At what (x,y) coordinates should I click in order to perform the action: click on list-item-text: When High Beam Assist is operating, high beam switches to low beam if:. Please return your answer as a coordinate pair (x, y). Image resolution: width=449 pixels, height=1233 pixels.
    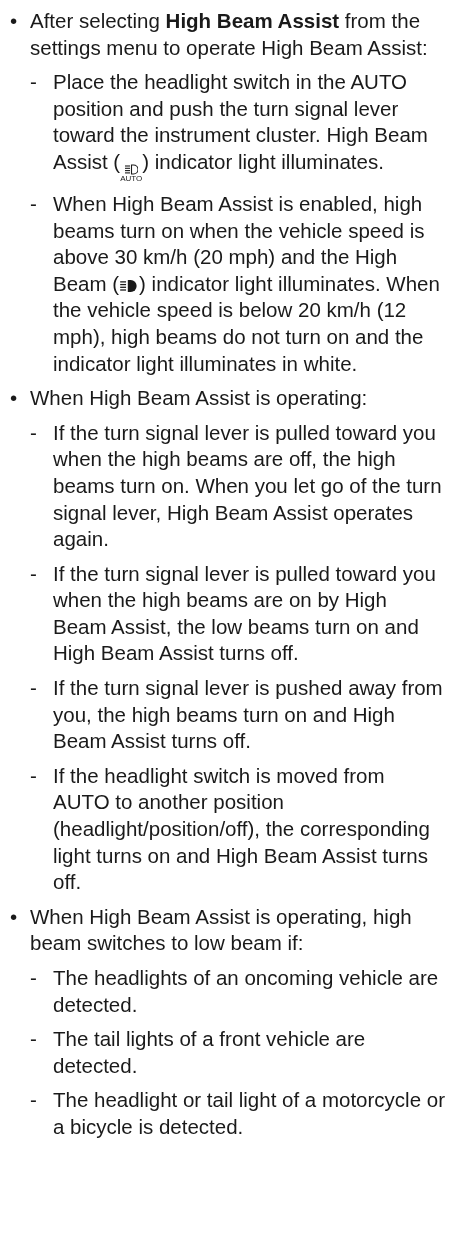
    Looking at the image, I should click on (221, 930).